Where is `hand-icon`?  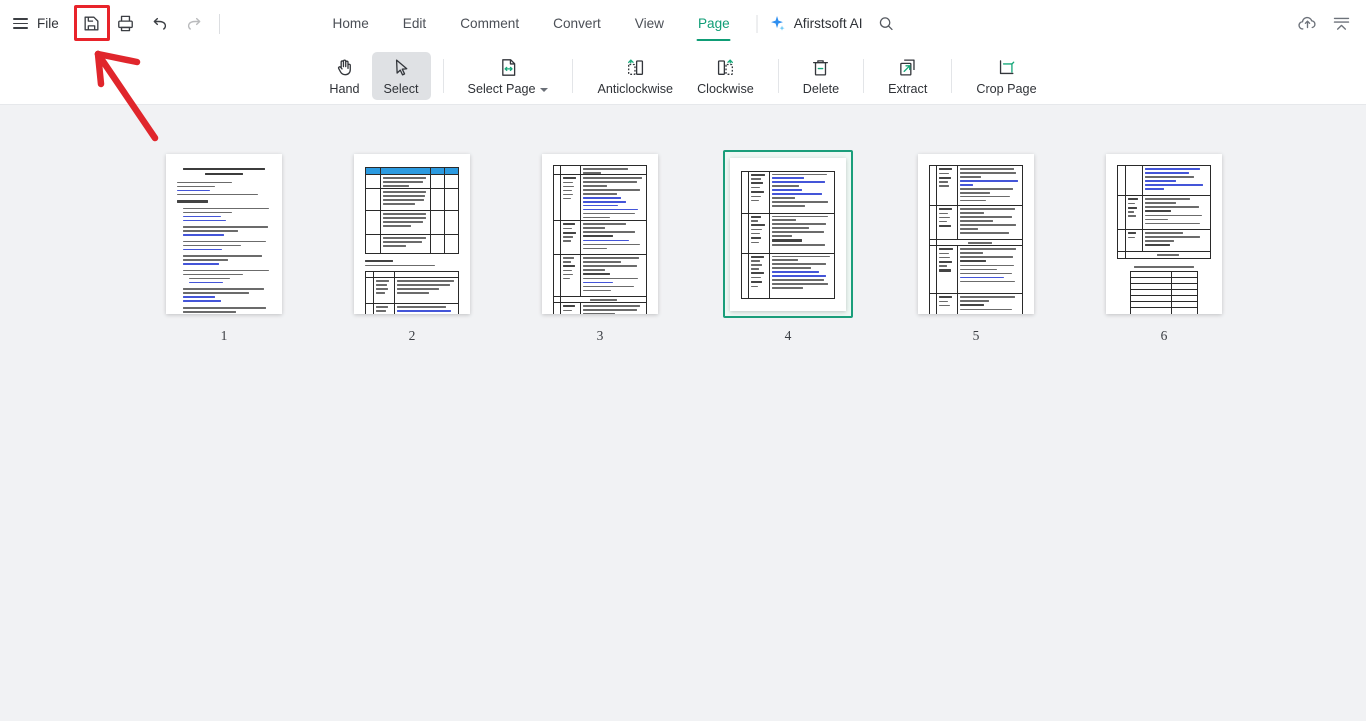
hand-icon is located at coordinates (344, 67).